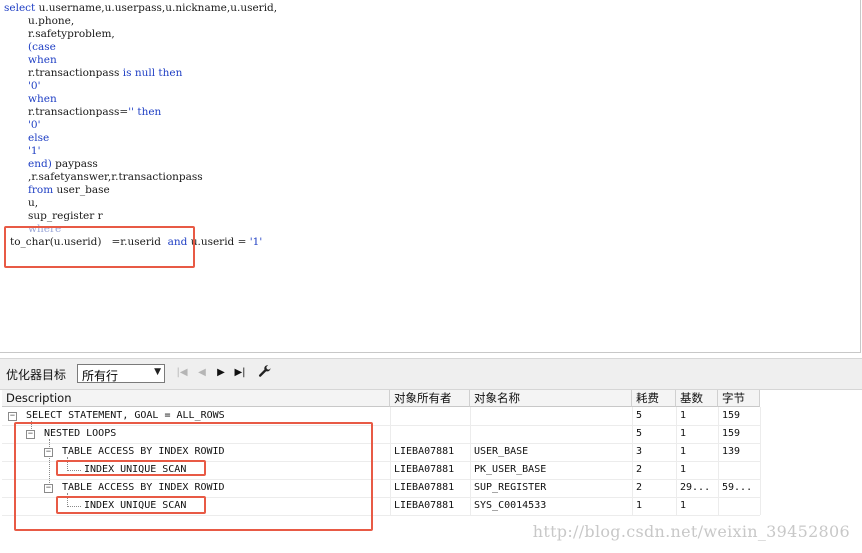 This screenshot has width=862, height=553. What do you see at coordinates (34, 151) in the screenshot?
I see `code-line-12: '1'` at bounding box center [34, 151].